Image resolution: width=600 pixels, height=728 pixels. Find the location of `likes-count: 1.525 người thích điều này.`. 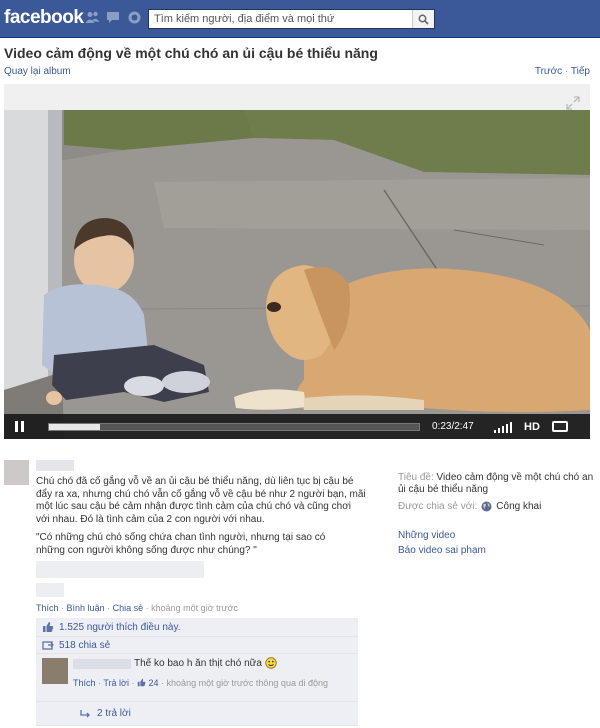

likes-count: 1.525 người thích điều này. is located at coordinates (119, 627).